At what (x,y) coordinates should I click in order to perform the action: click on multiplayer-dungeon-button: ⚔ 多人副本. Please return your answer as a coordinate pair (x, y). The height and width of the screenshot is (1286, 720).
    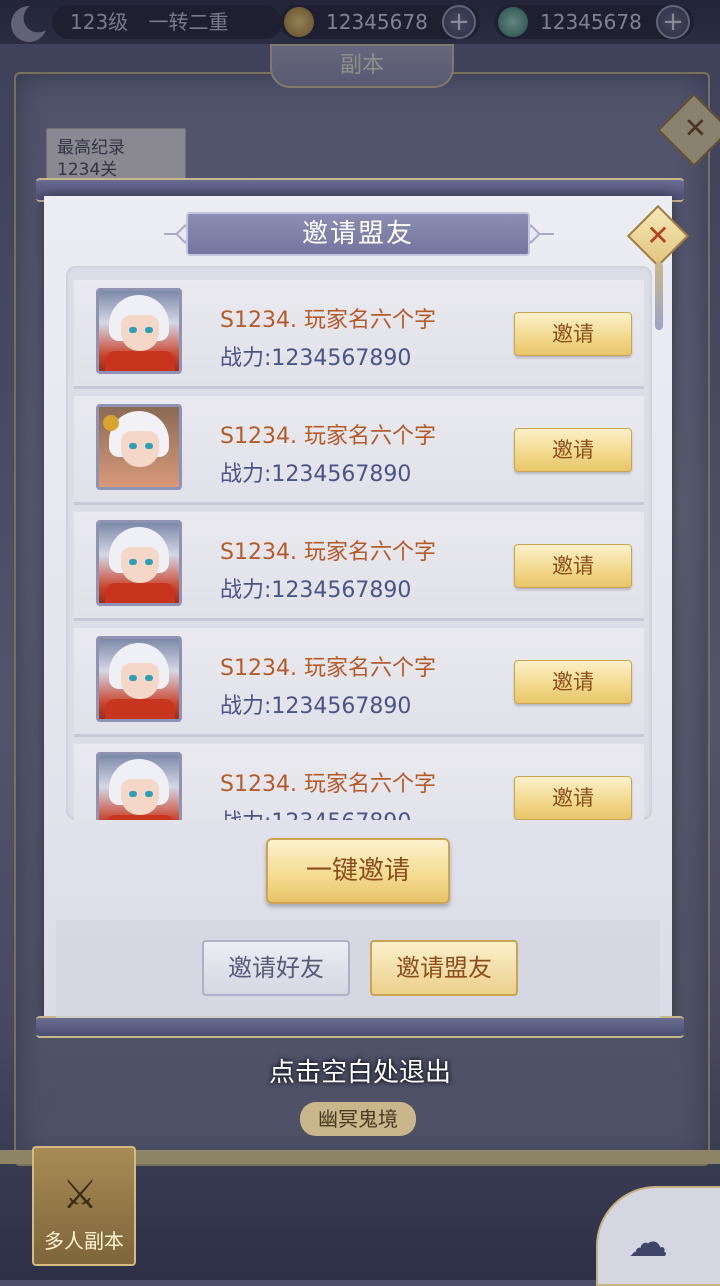
    Looking at the image, I should click on (84, 1206).